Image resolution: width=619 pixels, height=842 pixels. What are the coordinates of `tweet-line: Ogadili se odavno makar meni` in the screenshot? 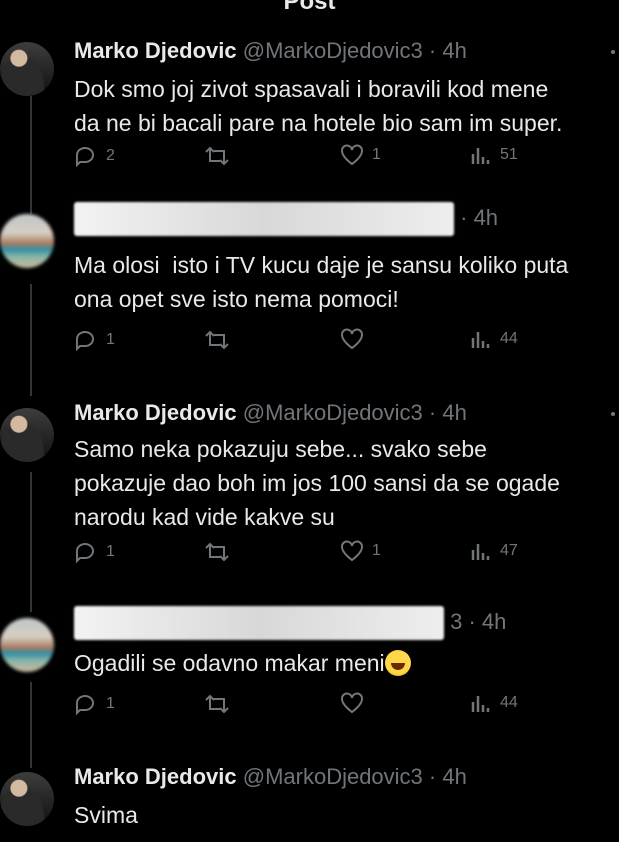 It's located at (229, 663).